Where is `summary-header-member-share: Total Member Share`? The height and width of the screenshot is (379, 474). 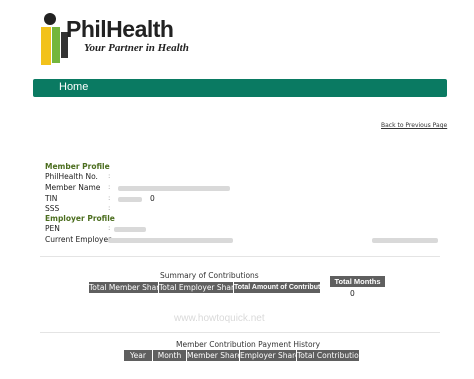
summary-header-member-share: Total Member Share is located at coordinates (126, 287).